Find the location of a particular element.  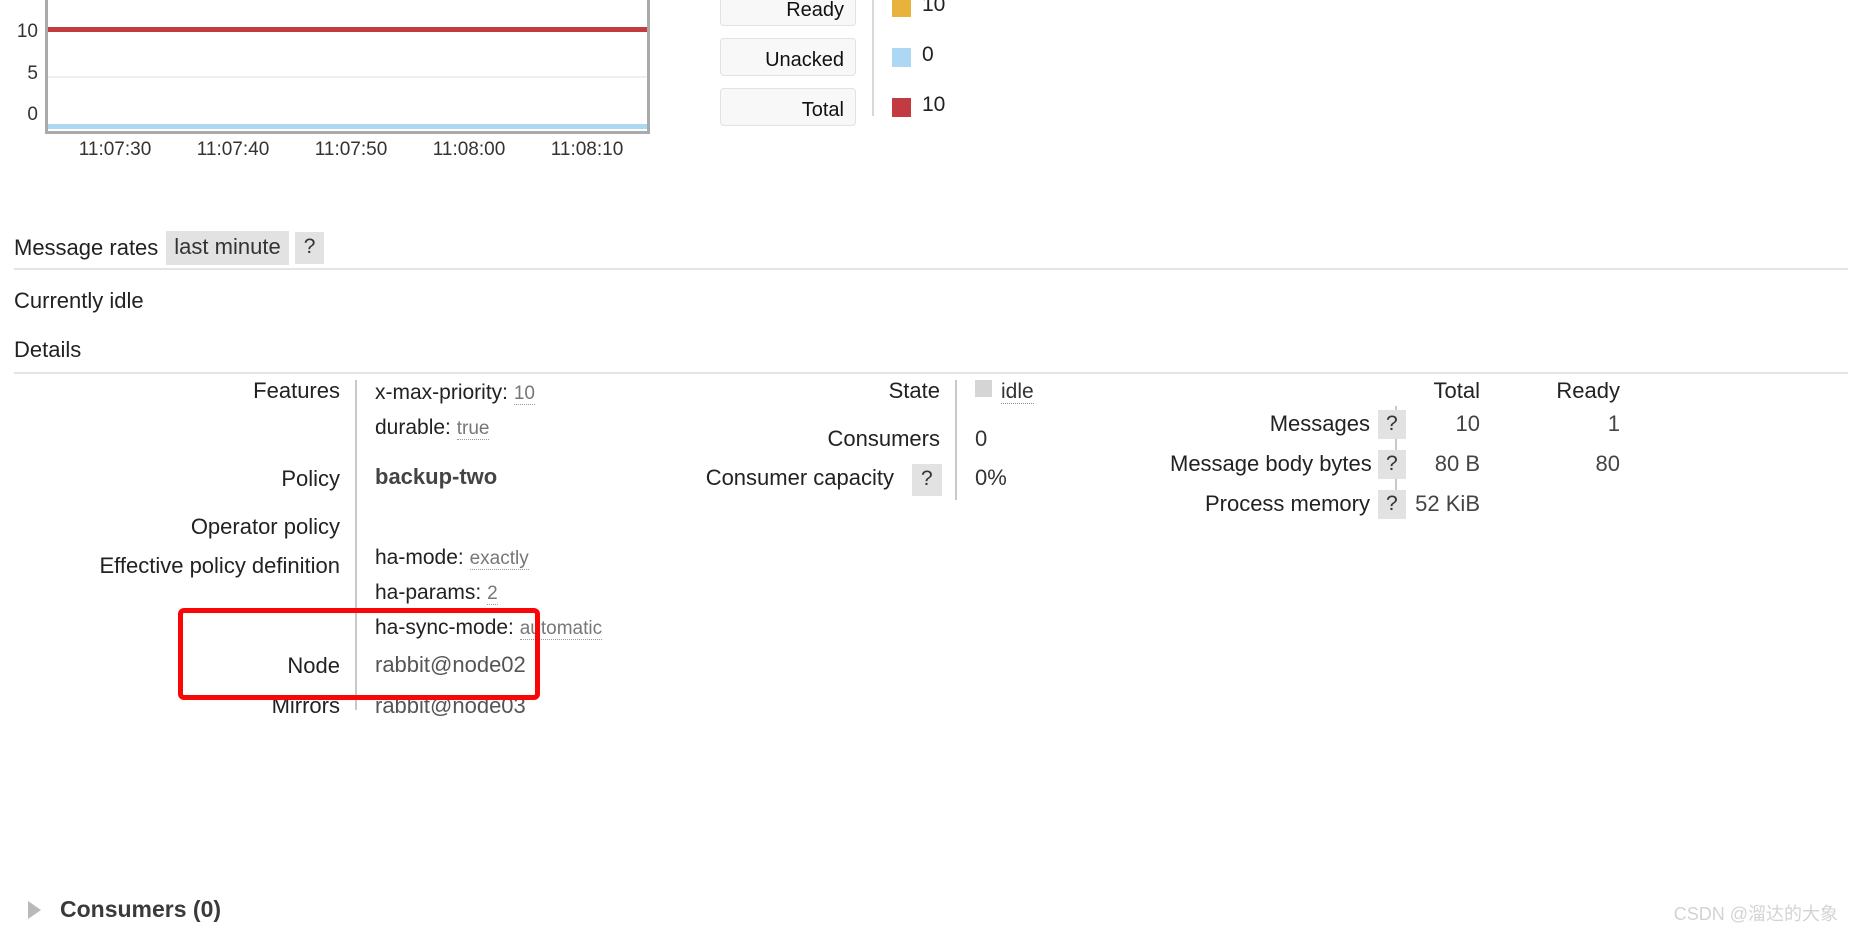

effective-ha-params-key: ha-params: is located at coordinates (428, 592).